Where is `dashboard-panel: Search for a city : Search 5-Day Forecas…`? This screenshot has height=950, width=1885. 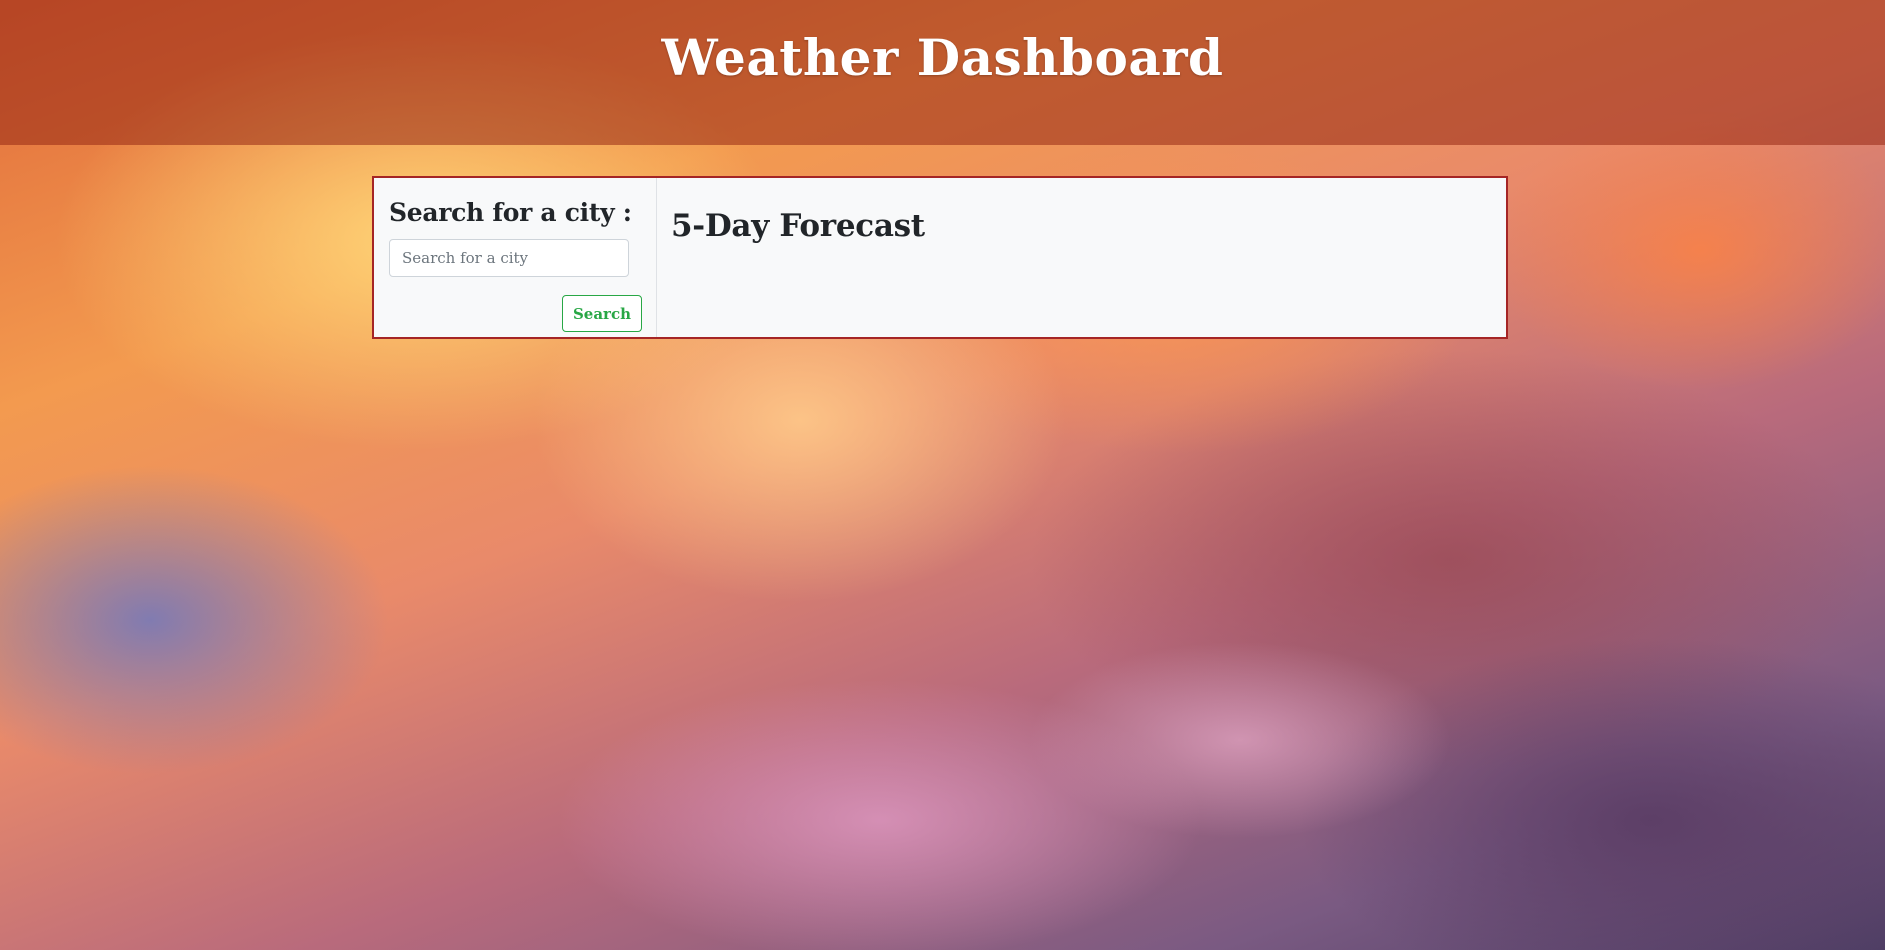 dashboard-panel: Search for a city : Search 5-Day Forecas… is located at coordinates (940, 257).